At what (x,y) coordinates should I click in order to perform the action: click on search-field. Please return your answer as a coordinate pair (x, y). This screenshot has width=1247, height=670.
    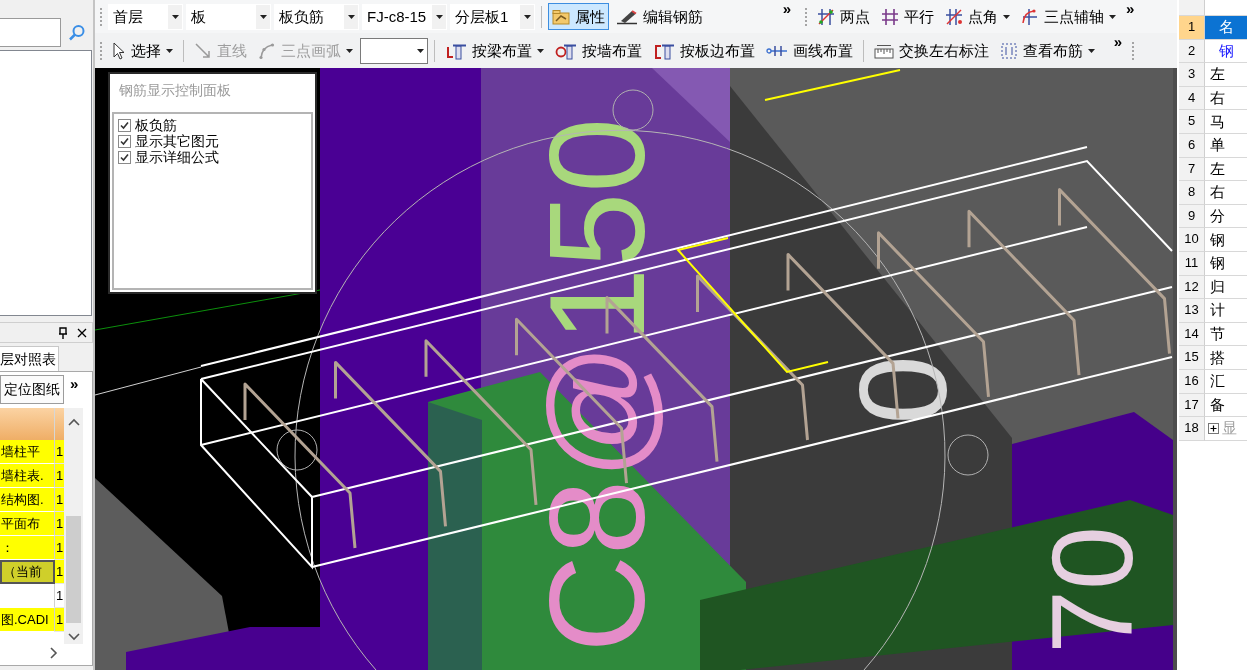
    Looking at the image, I should click on (30, 32).